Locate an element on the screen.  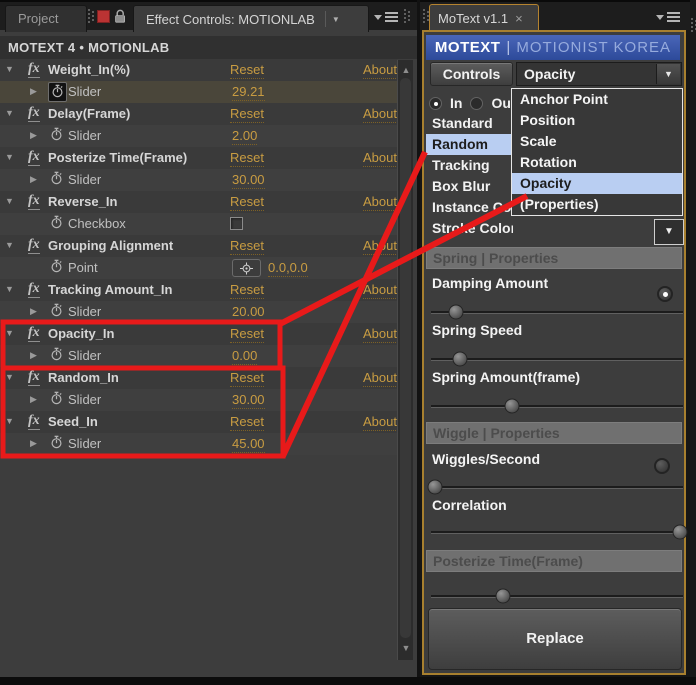
chevron-down-icon: ▼ is located at coordinates (336, 19).